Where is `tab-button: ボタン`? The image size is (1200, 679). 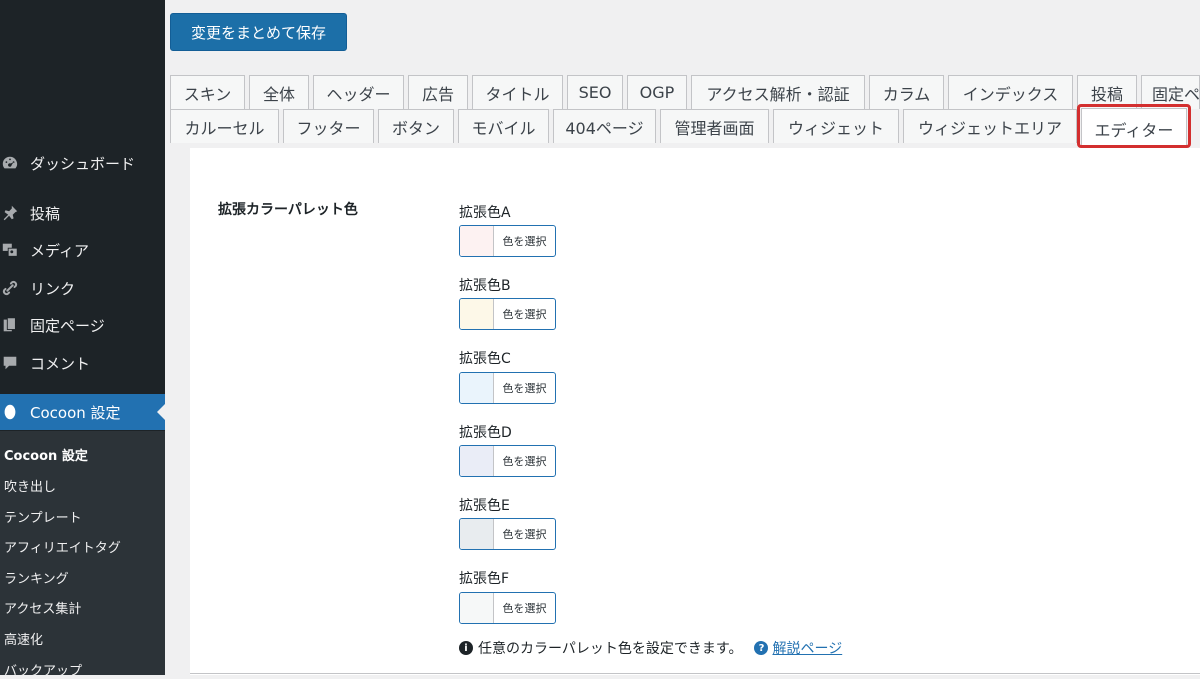 tab-button: ボタン is located at coordinates (416, 126).